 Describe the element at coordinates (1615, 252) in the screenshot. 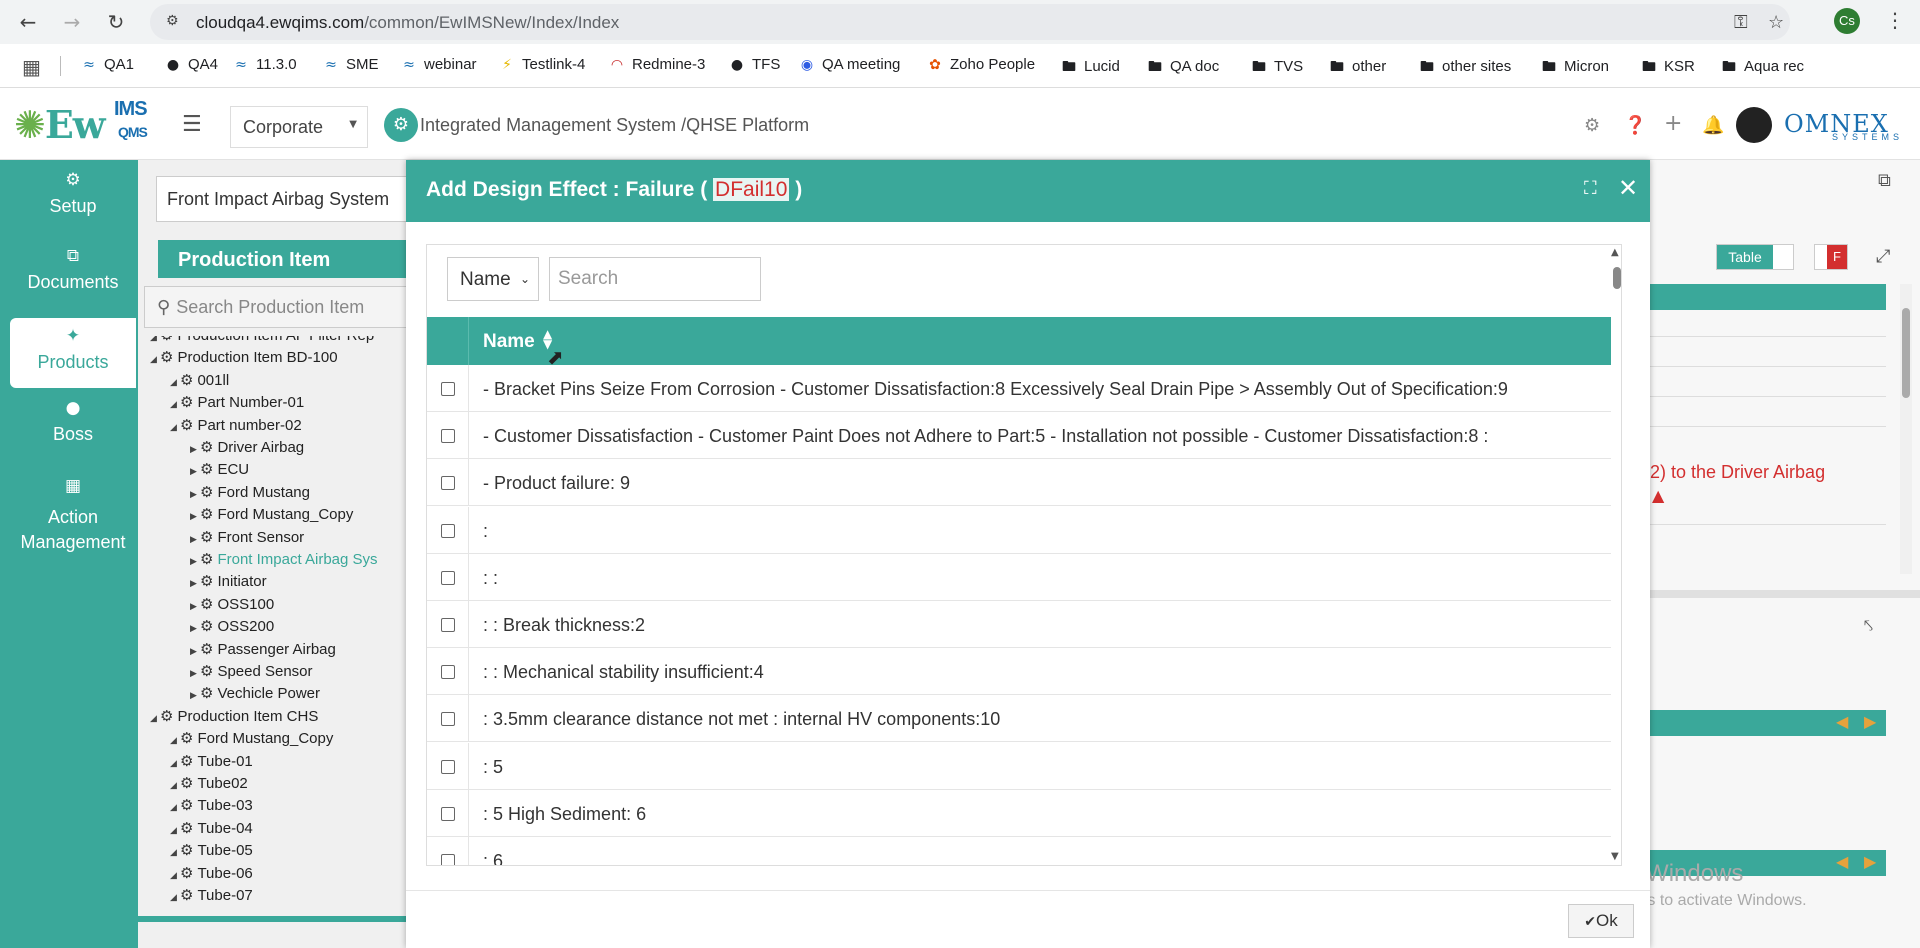

I see `scroll-up-icon: ▲` at that location.